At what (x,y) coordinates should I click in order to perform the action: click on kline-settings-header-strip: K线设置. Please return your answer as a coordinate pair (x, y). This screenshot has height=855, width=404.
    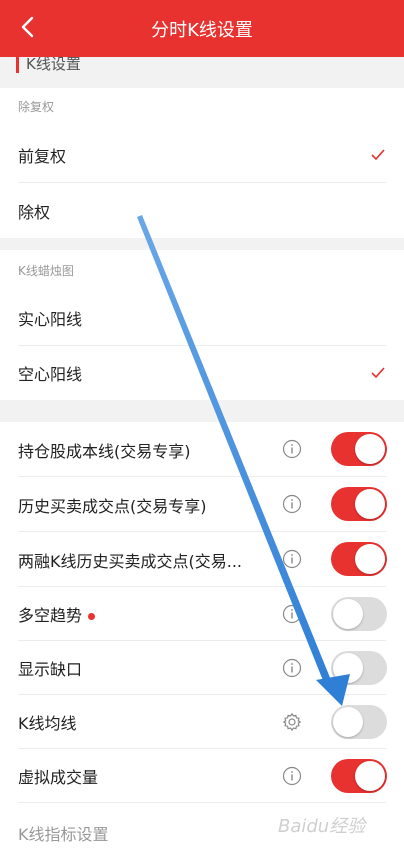
    Looking at the image, I should click on (202, 65).